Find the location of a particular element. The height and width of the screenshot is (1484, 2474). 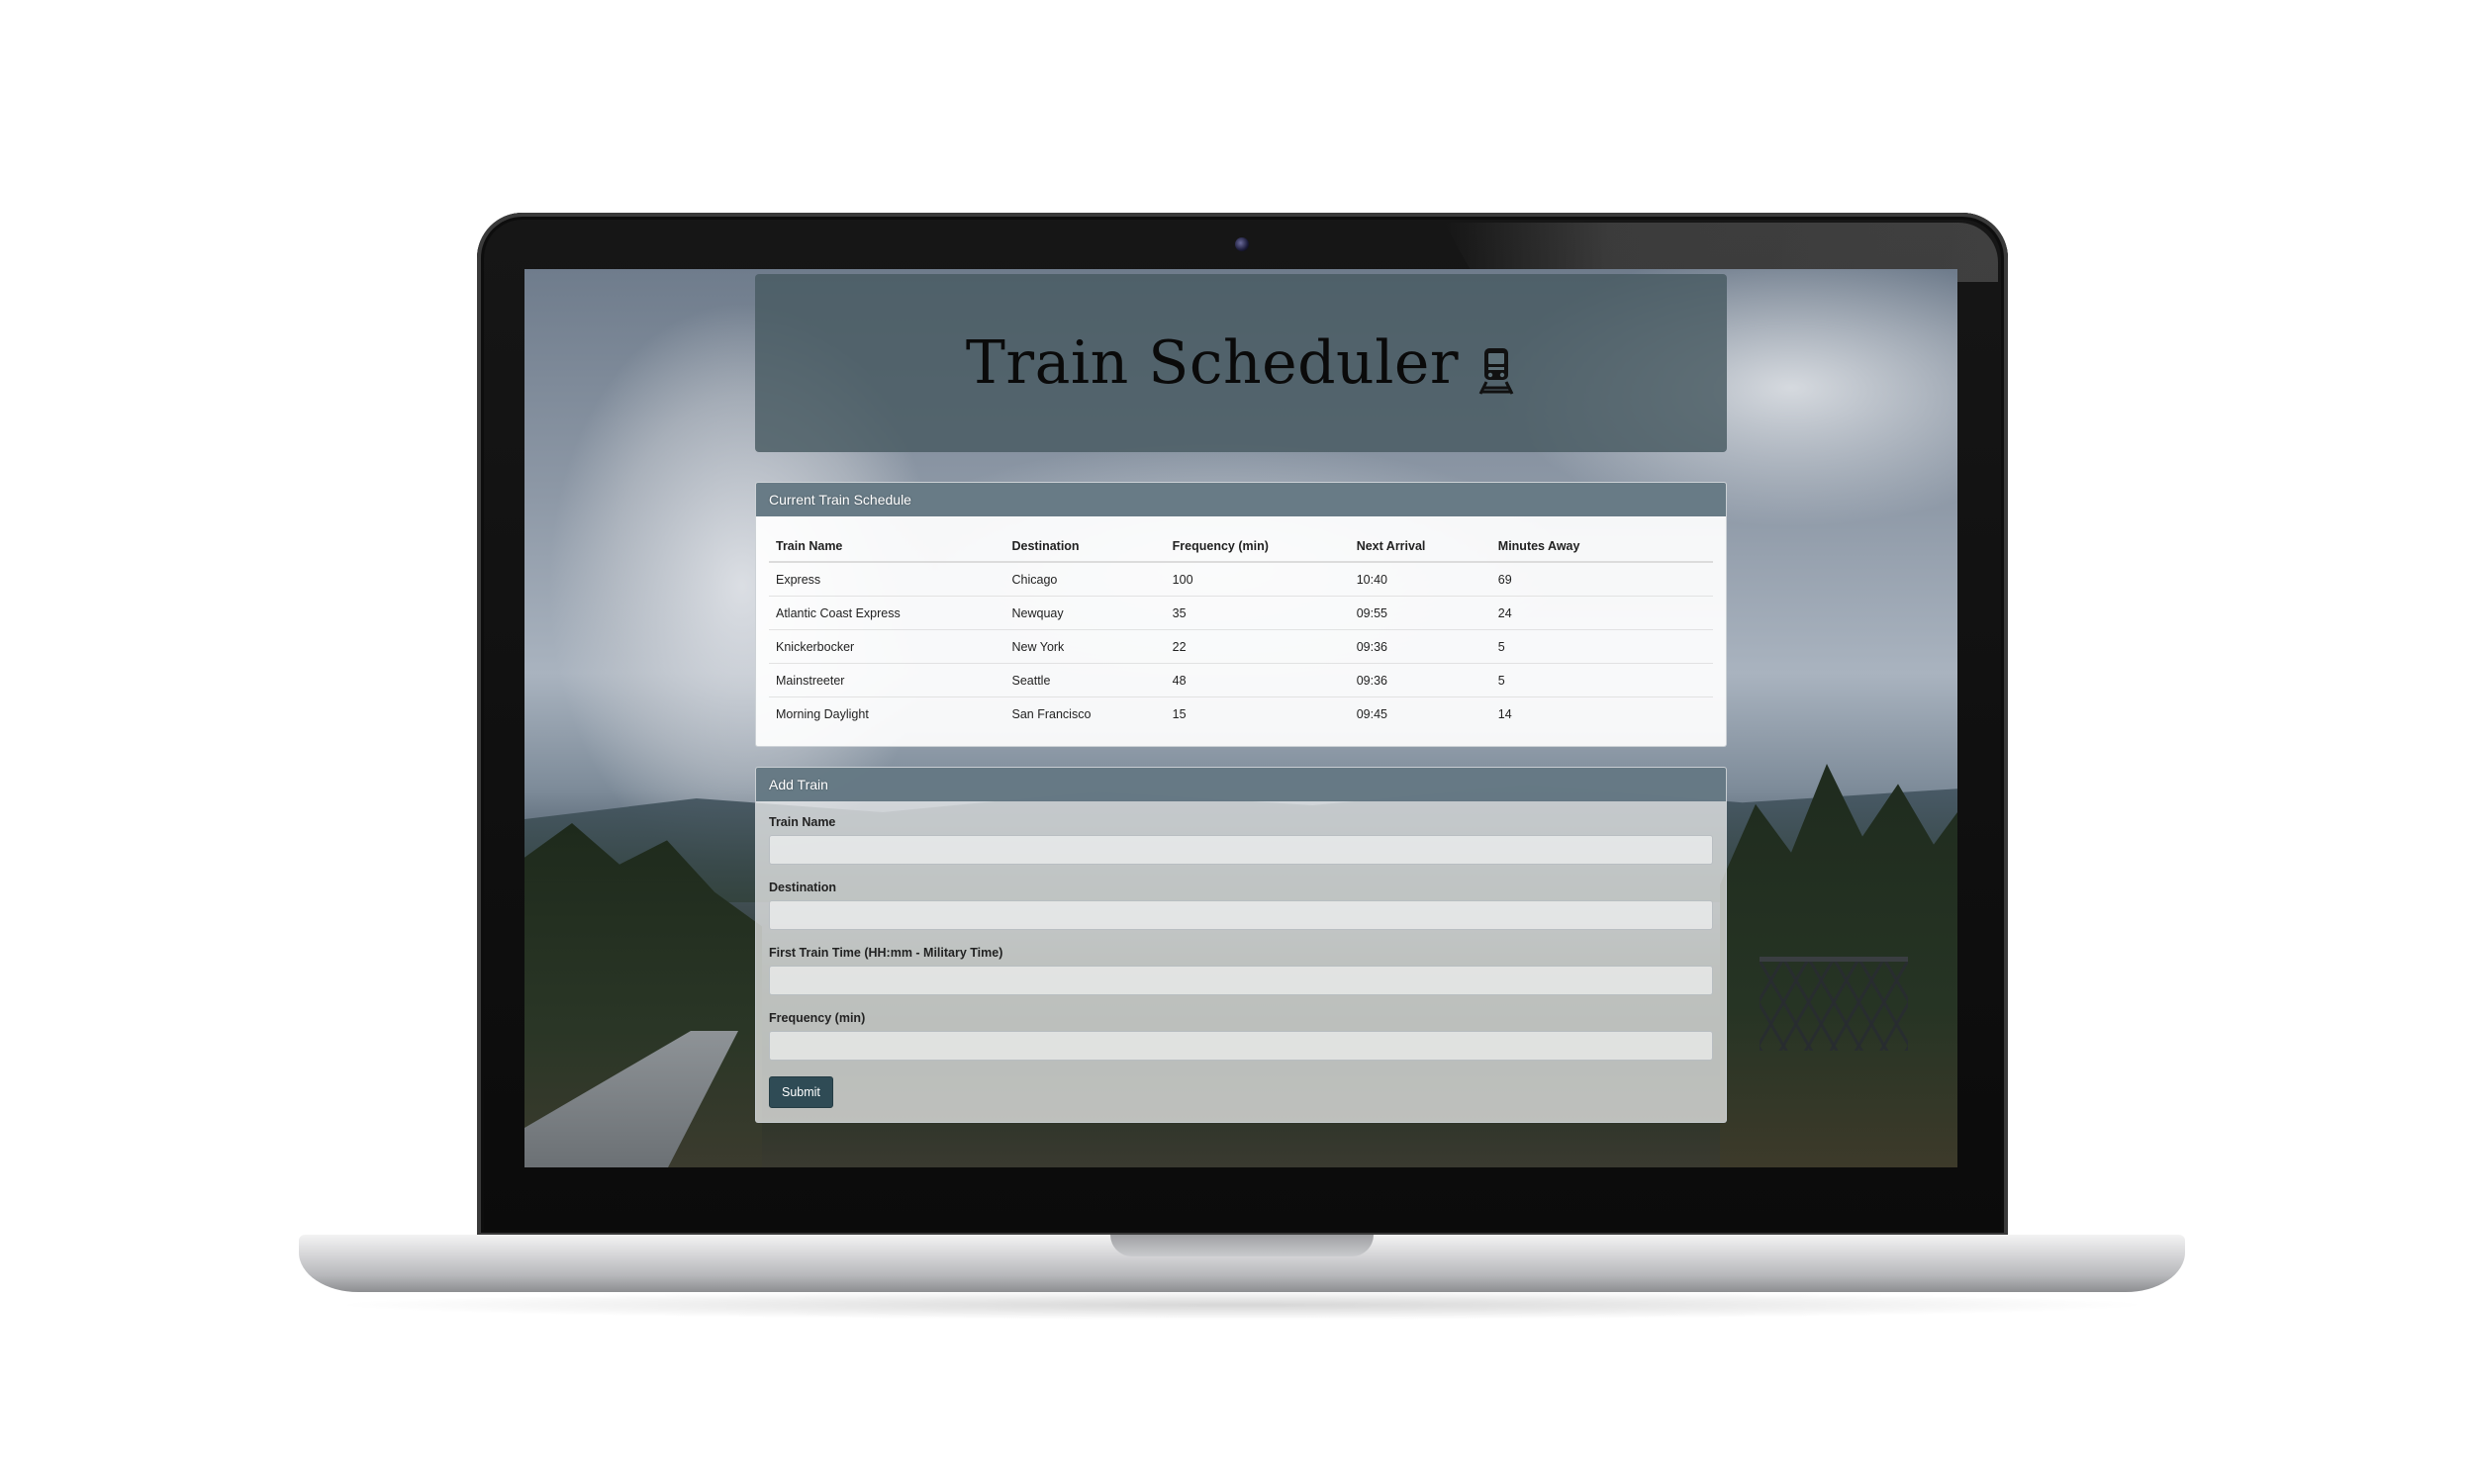

first-train-time-label: First Train Time (HH:mm - Military Time) is located at coordinates (886, 953).